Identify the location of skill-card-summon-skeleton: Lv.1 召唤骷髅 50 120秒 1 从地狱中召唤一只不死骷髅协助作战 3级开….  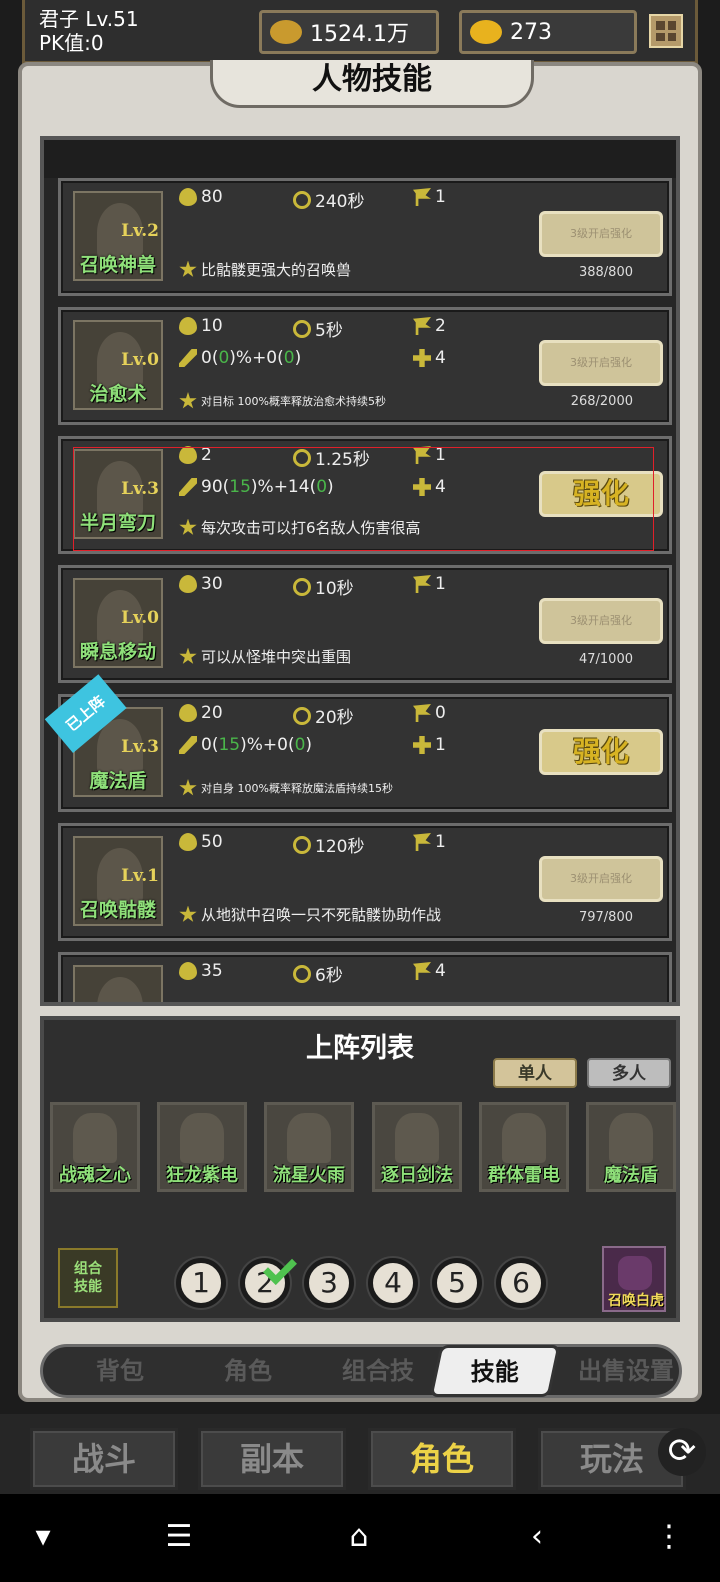
(365, 882).